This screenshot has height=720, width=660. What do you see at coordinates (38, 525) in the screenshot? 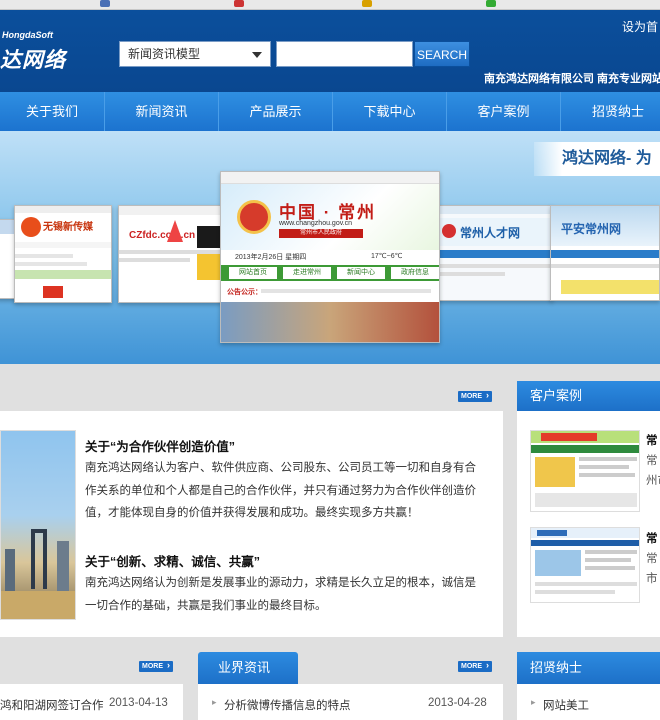
I see `about-photo` at bounding box center [38, 525].